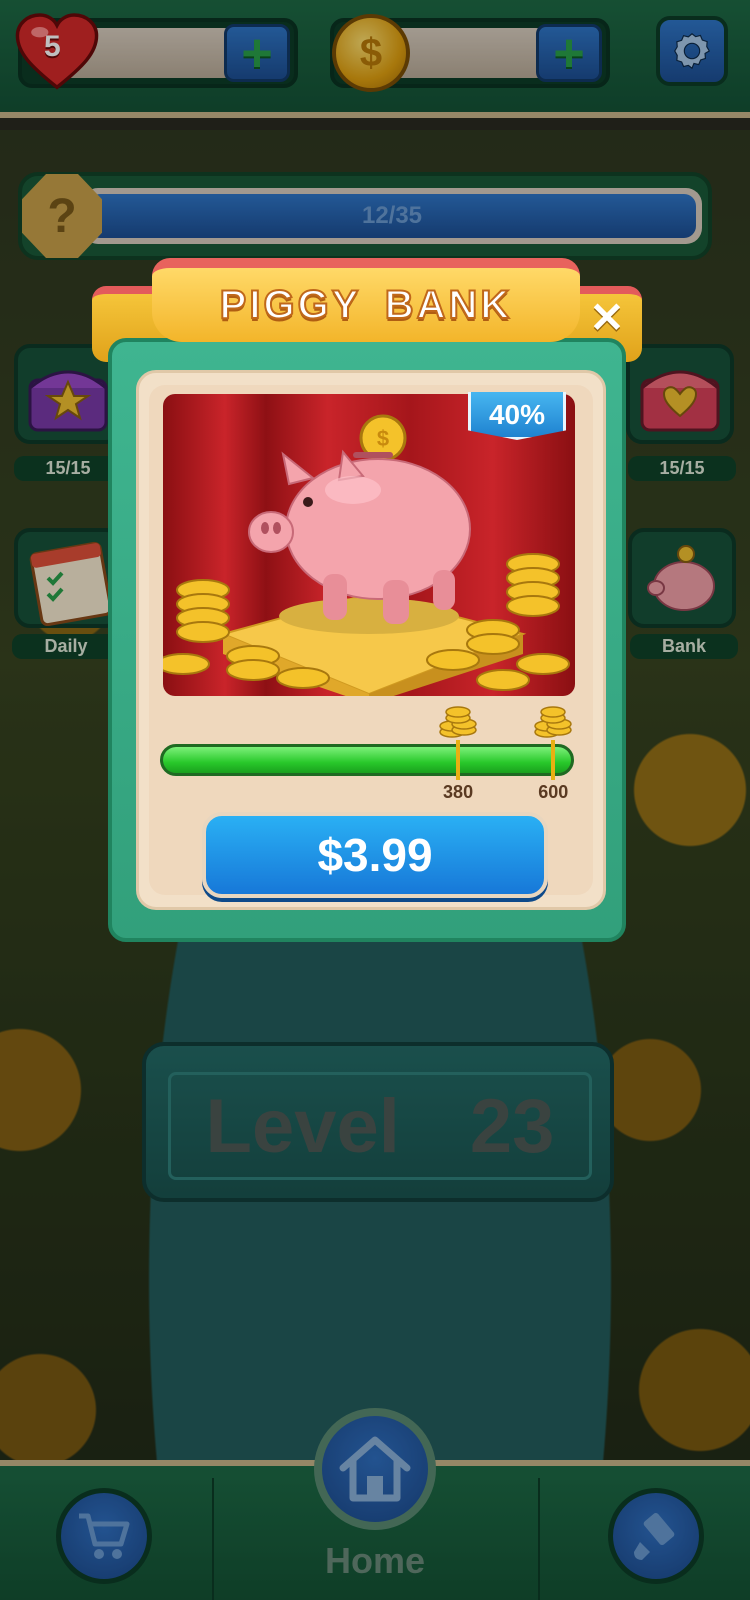  Describe the element at coordinates (607, 317) in the screenshot. I see `close-button: ✕` at that location.